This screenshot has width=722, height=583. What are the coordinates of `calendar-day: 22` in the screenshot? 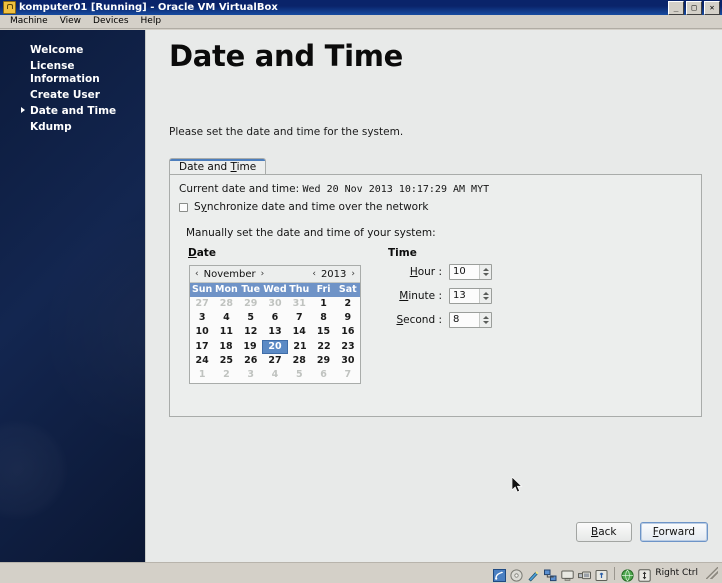 It's located at (324, 347).